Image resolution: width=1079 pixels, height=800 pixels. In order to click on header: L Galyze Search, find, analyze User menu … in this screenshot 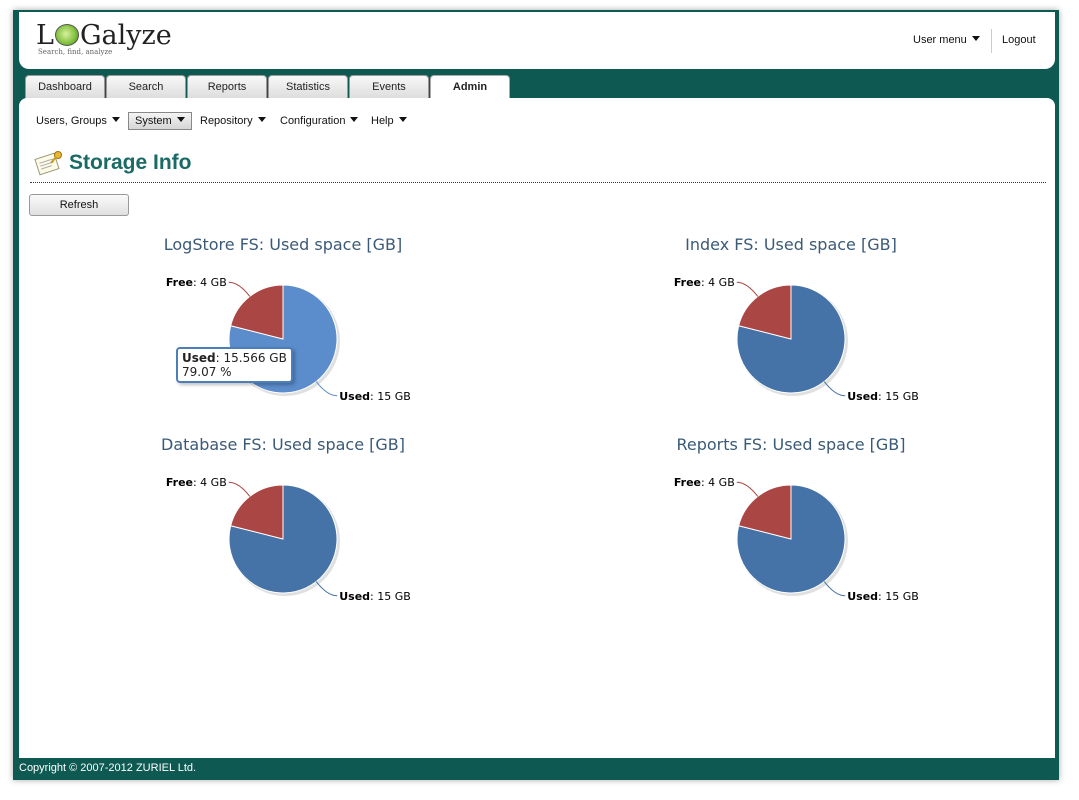, I will do `click(537, 40)`.